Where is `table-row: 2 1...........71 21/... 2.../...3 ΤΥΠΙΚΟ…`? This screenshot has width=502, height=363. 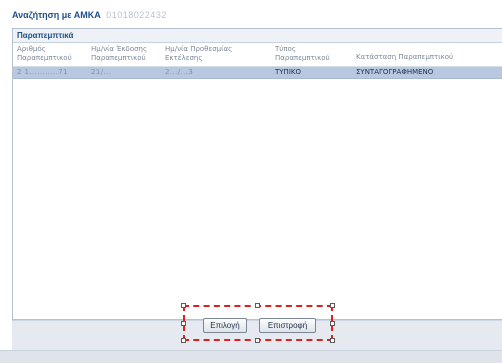 table-row: 2 1...........71 21/... 2.../...3 ΤΥΠΙΚΟ… is located at coordinates (257, 73).